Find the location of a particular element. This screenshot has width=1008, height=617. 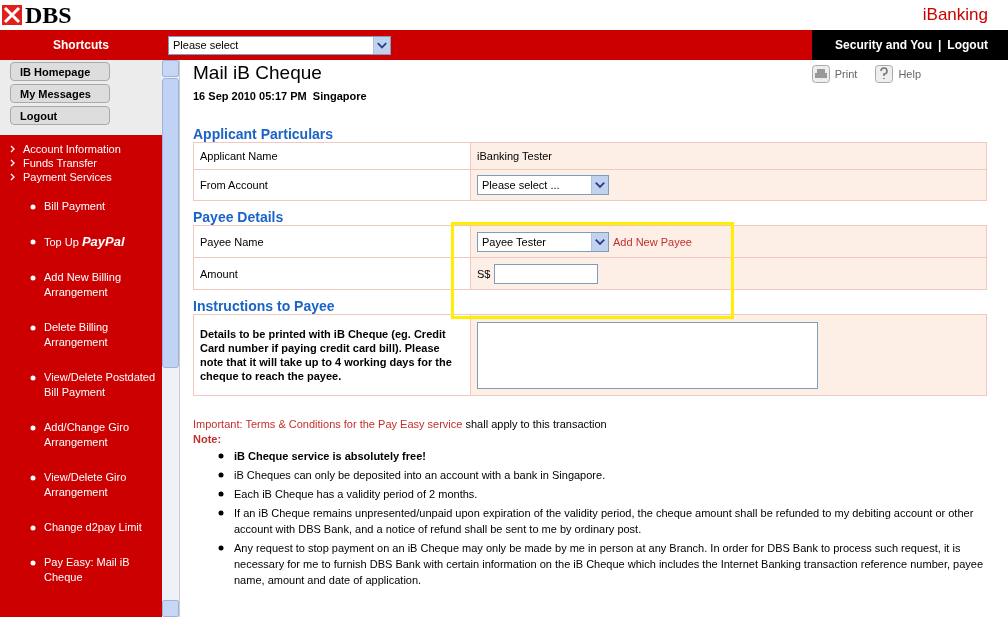

menu-item-link: View/Delete Giro Arrangement is located at coordinates (95, 489).